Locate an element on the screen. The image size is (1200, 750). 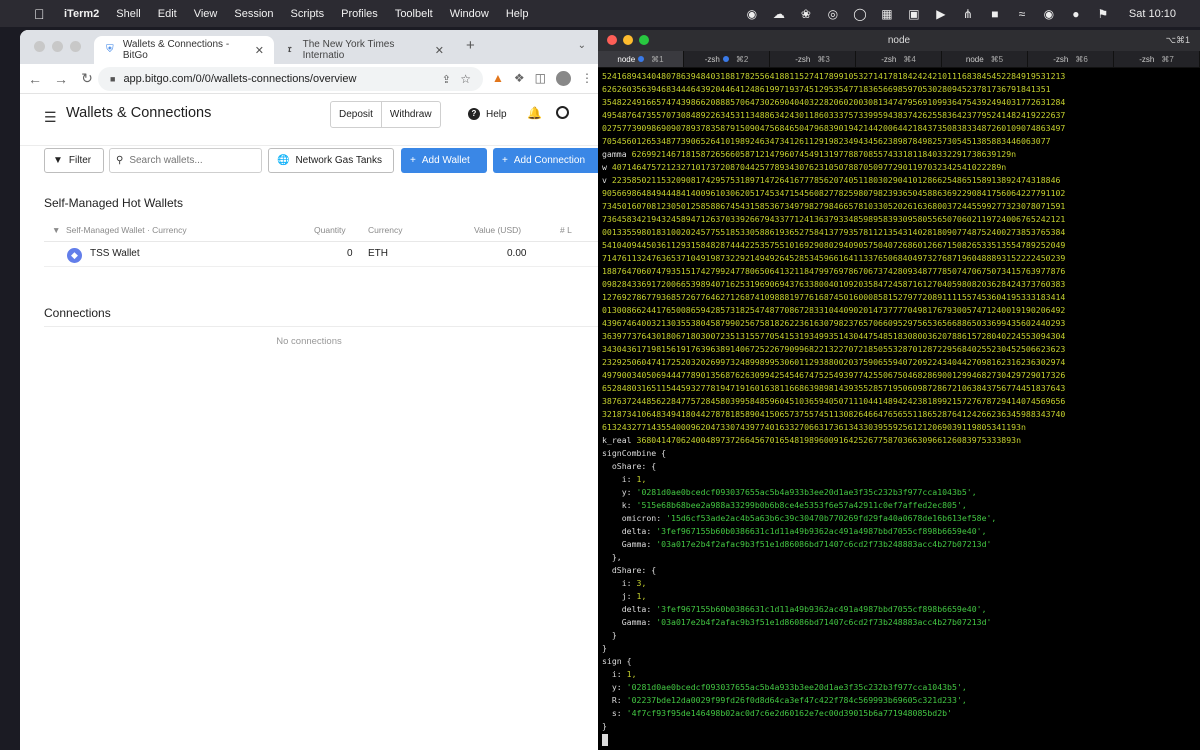
cursor is located at coordinates (605, 739).